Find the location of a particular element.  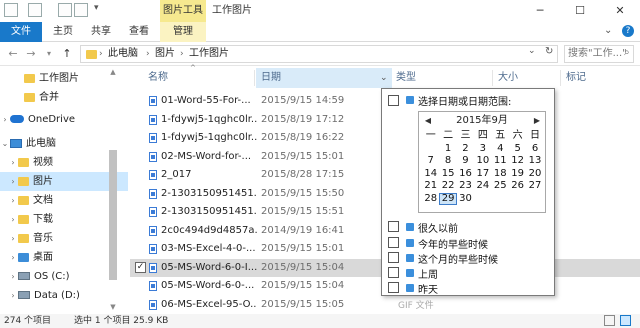

breadcrumb-pictures: 图片 is located at coordinates (165, 54).